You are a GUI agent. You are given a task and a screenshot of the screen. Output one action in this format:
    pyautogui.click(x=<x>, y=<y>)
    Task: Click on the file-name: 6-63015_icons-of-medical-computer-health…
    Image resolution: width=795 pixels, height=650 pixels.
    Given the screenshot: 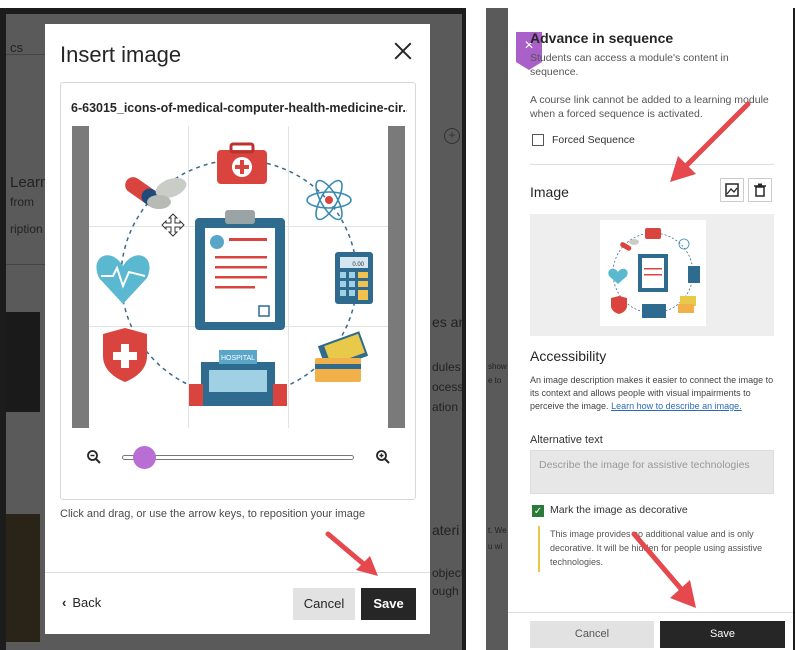 What is the action you would take?
    pyautogui.click(x=239, y=108)
    